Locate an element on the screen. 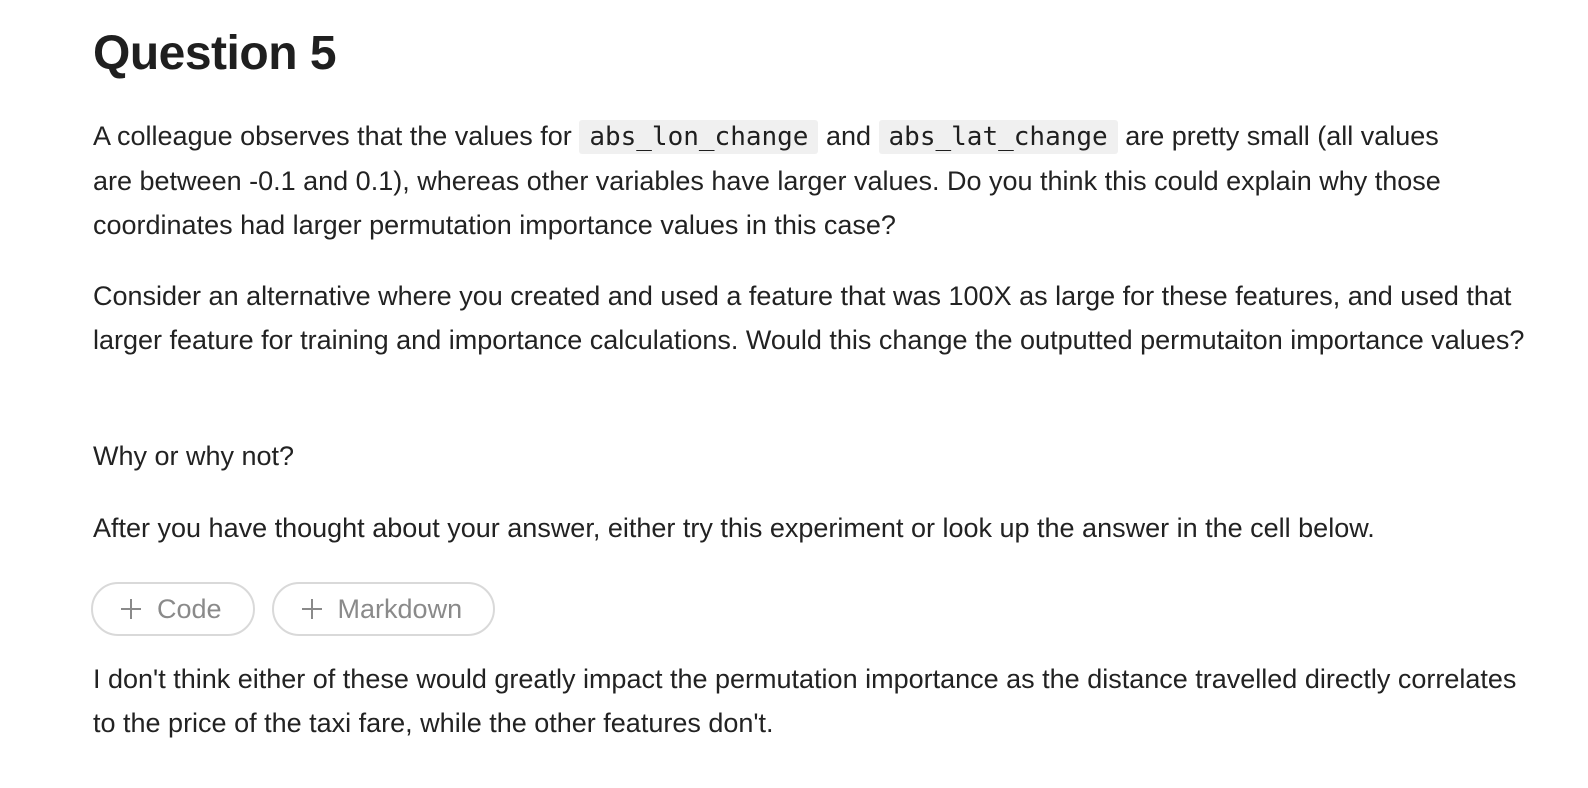 The width and height of the screenshot is (1588, 788). add-markdown-label: Markdown is located at coordinates (400, 608).